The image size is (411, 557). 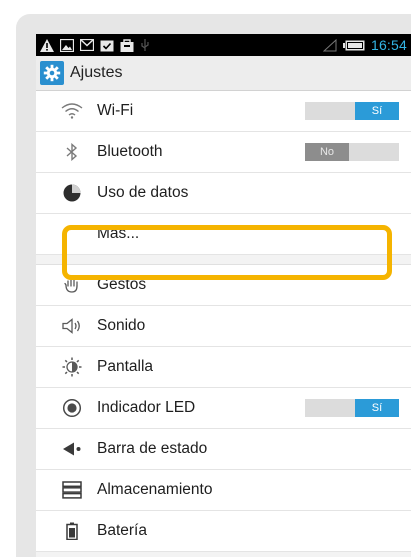 I want to click on storage-label: Almacenamiento, so click(x=155, y=489).